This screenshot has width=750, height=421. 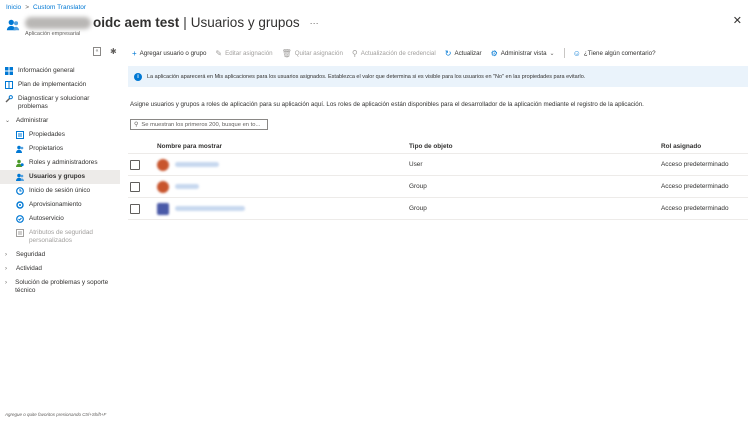 What do you see at coordinates (737, 20) in the screenshot?
I see `close-icon: ✕` at bounding box center [737, 20].